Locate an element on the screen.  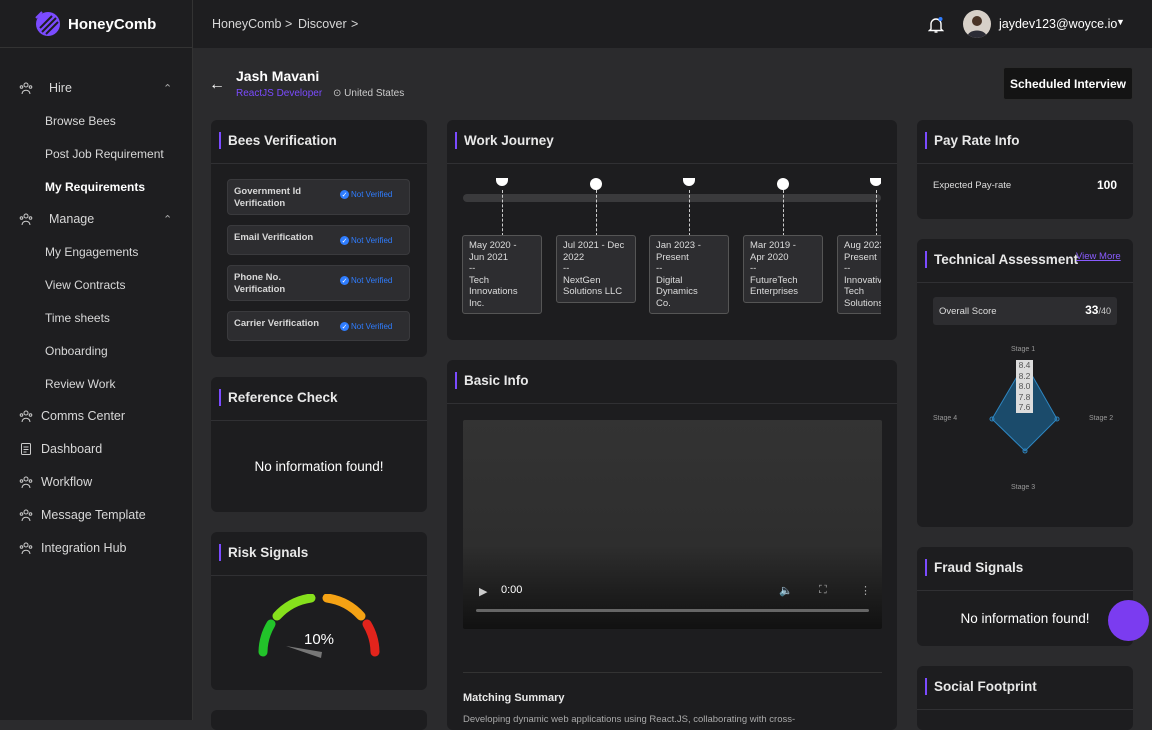
overall-score-label: Overall Score is located at coordinates (968, 311).